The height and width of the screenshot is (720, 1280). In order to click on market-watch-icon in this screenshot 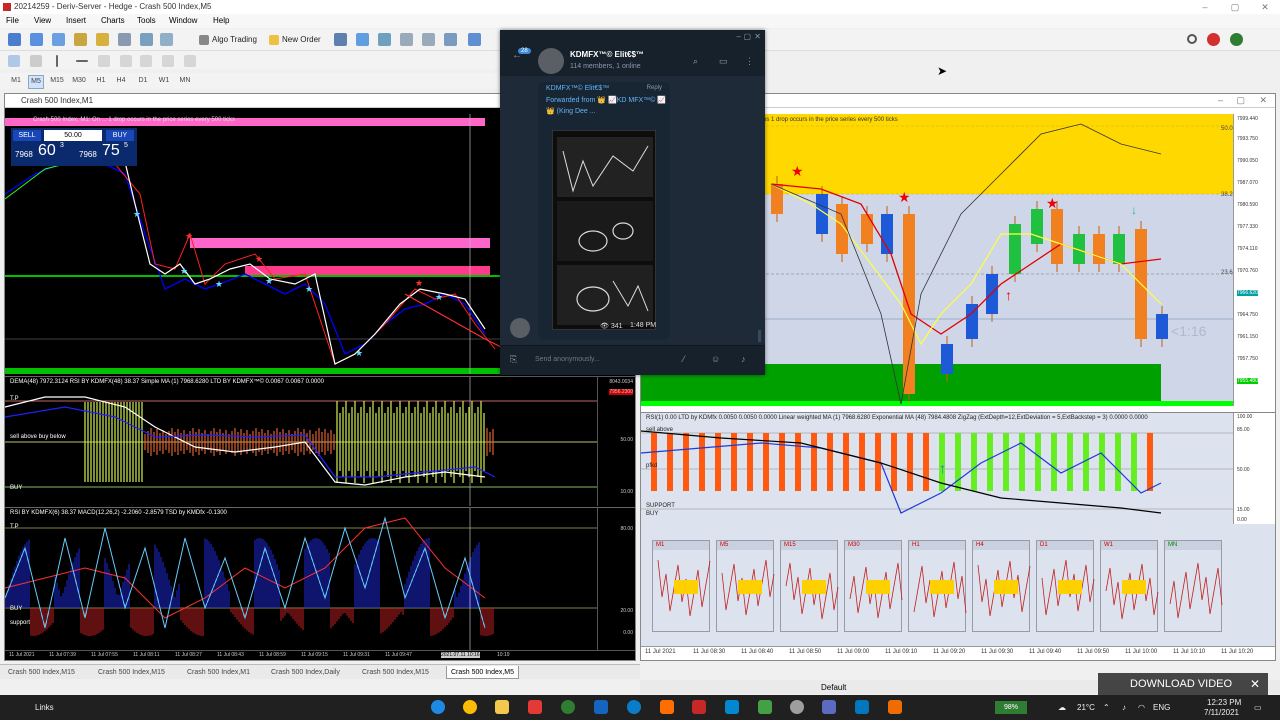, I will do `click(58, 39)`.